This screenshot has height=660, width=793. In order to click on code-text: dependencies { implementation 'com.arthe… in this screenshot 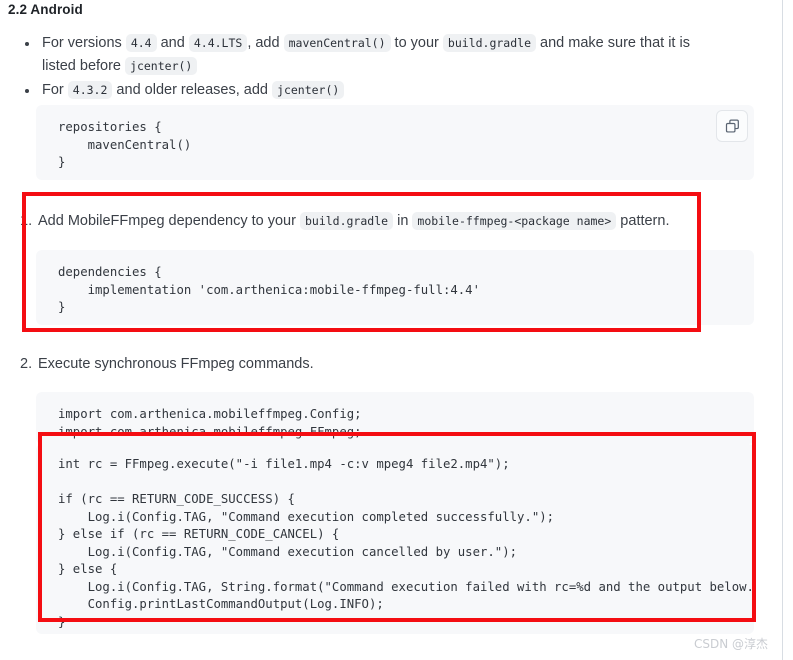, I will do `click(269, 289)`.